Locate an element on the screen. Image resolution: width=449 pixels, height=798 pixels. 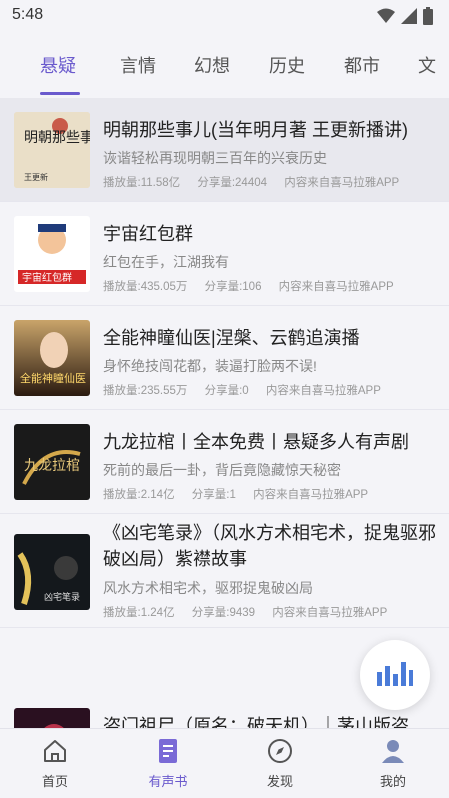
cover-title-text: 全能神瞳仙医 is located at coordinates (53, 378).